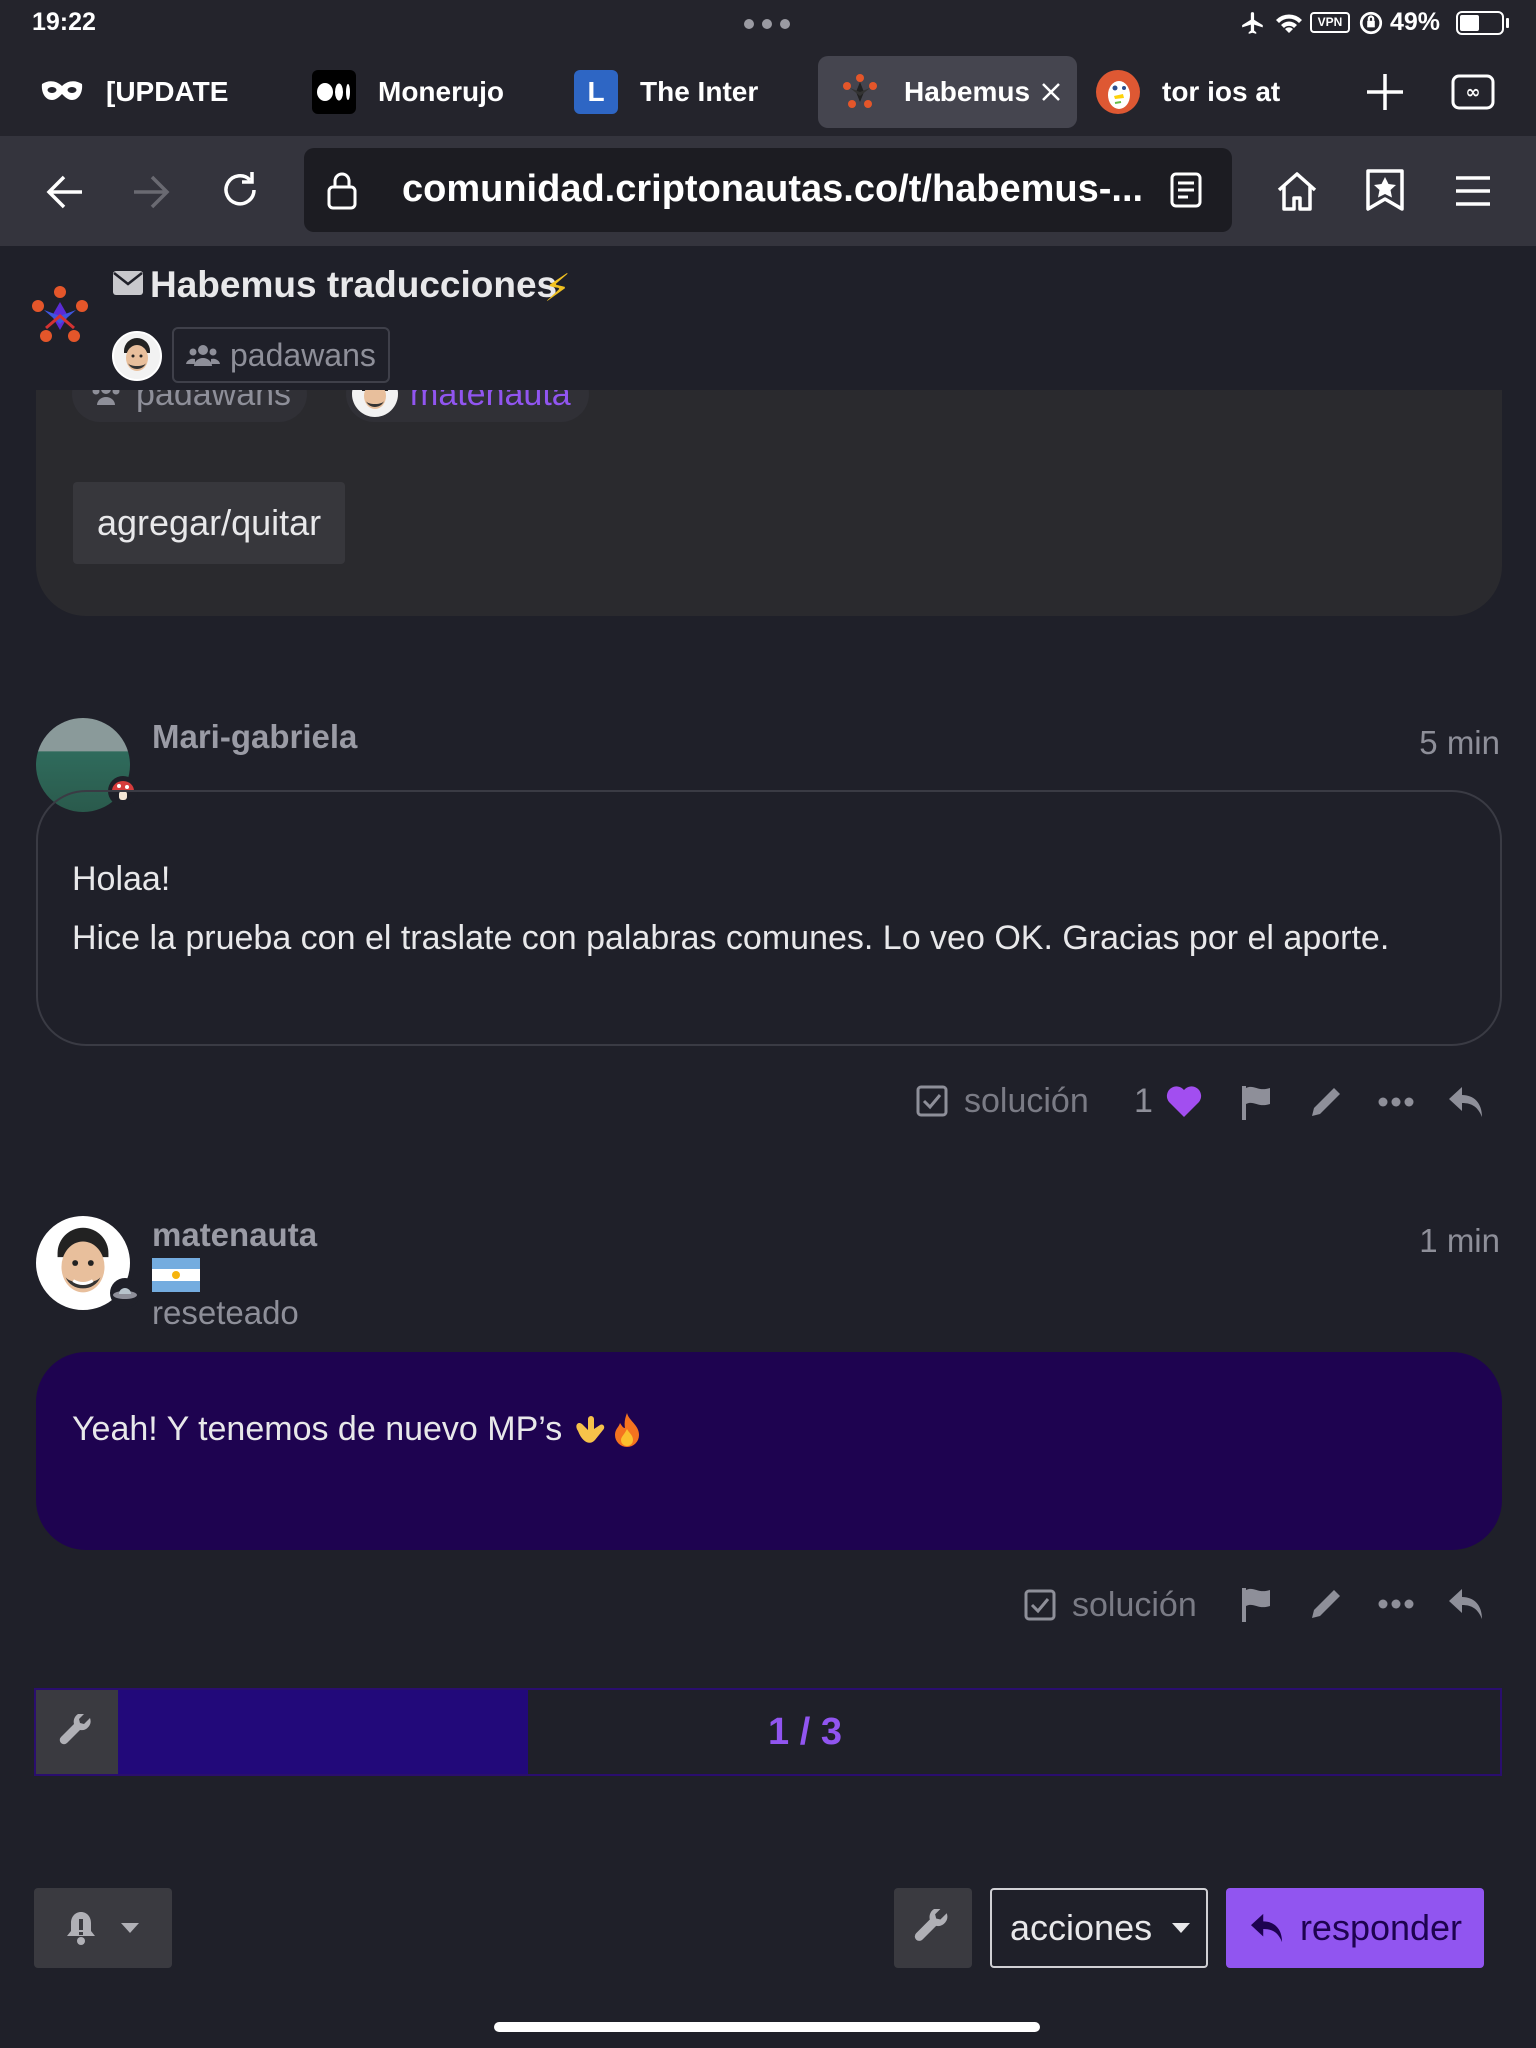  What do you see at coordinates (1381, 1927) in the screenshot?
I see `reply-label: responder` at bounding box center [1381, 1927].